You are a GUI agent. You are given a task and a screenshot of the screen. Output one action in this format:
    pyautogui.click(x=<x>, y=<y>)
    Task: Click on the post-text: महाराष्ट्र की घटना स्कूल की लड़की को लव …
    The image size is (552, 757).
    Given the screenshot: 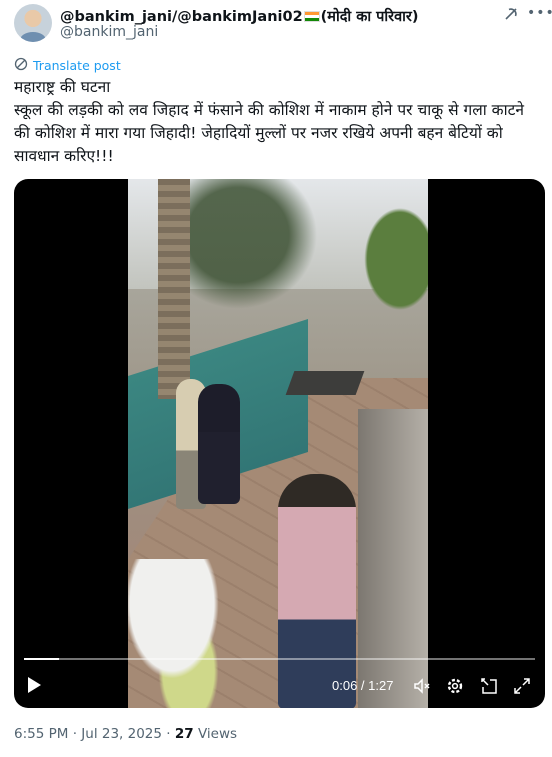 What is the action you would take?
    pyautogui.click(x=269, y=121)
    